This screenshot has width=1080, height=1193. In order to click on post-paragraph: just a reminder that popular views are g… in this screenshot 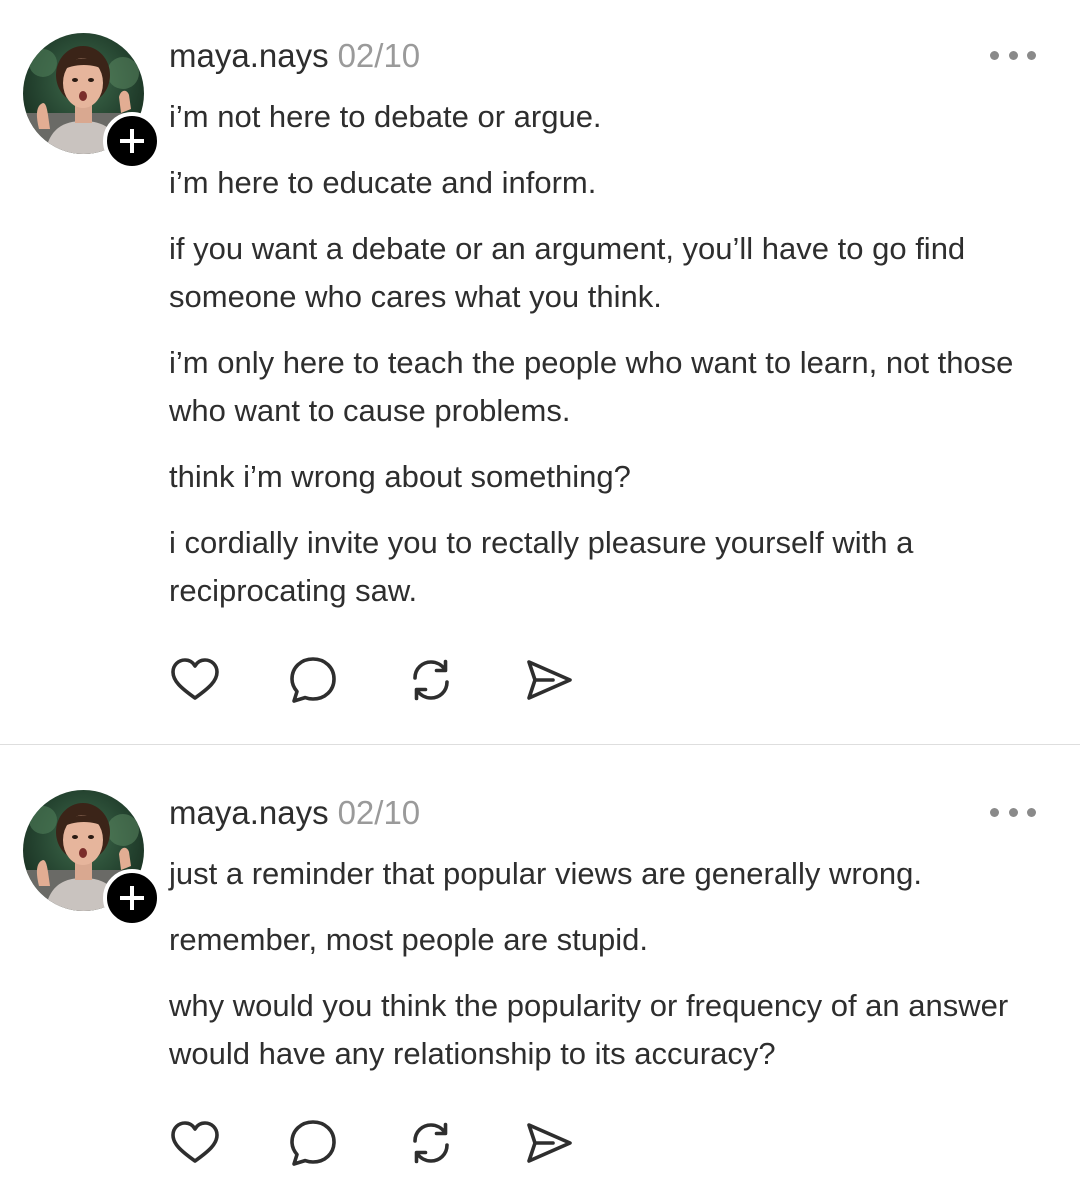, I will do `click(545, 873)`.